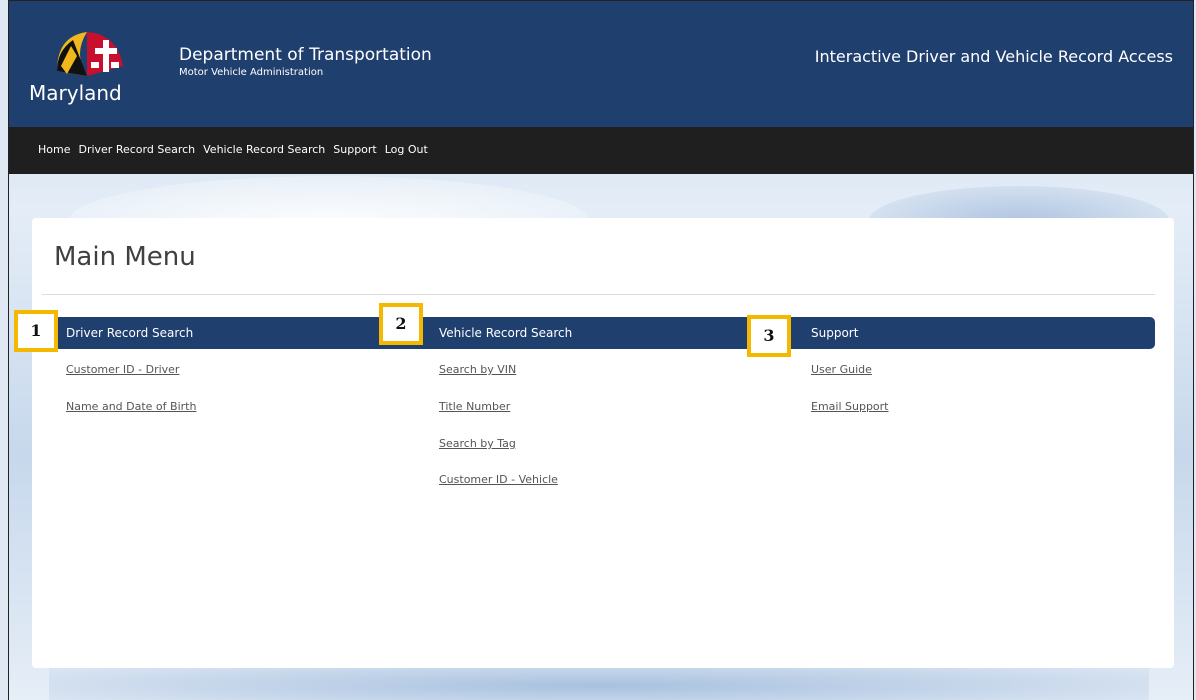 Image resolution: width=1196 pixels, height=700 pixels. What do you see at coordinates (598, 294) in the screenshot?
I see `divider` at bounding box center [598, 294].